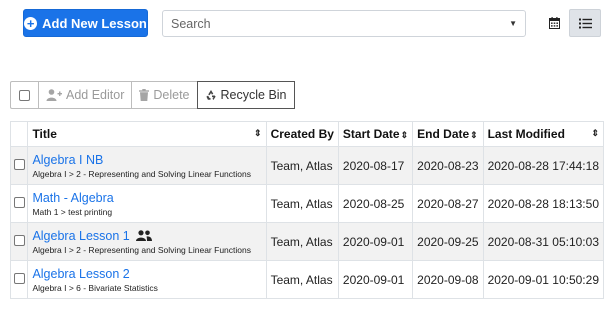 The width and height of the screenshot is (614, 316). I want to click on add-new-lesson-button: + Add New Lesson, so click(85, 23).